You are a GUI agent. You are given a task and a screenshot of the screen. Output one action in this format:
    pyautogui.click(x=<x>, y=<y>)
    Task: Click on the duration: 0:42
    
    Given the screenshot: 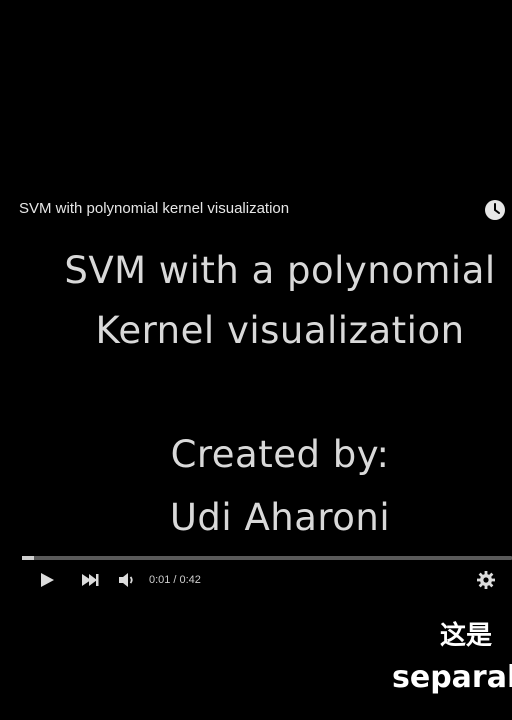 What is the action you would take?
    pyautogui.click(x=190, y=580)
    